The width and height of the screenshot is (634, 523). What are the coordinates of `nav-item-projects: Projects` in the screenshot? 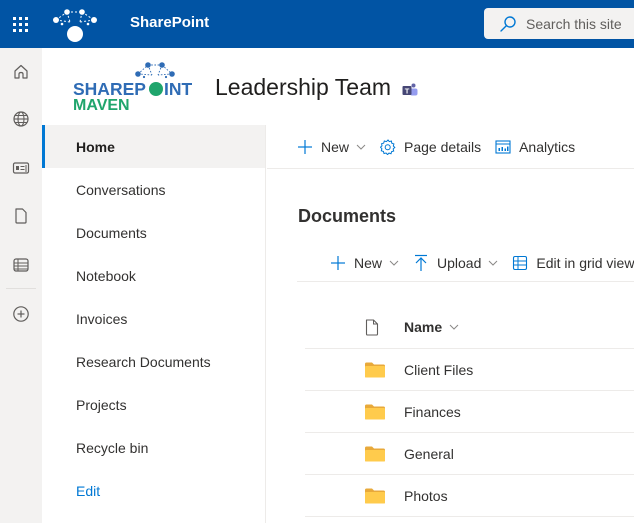 It's located at (153, 404).